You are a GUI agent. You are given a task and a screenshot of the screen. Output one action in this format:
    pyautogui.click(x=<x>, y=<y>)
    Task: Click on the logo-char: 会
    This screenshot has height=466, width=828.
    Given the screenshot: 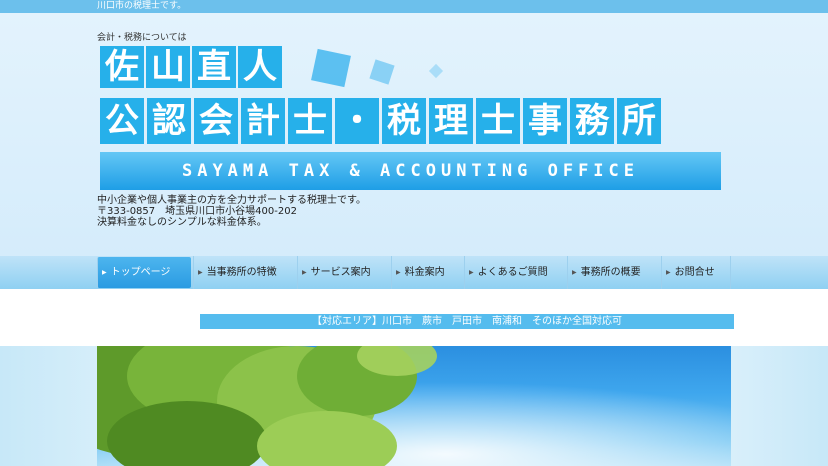 What is the action you would take?
    pyautogui.click(x=216, y=121)
    